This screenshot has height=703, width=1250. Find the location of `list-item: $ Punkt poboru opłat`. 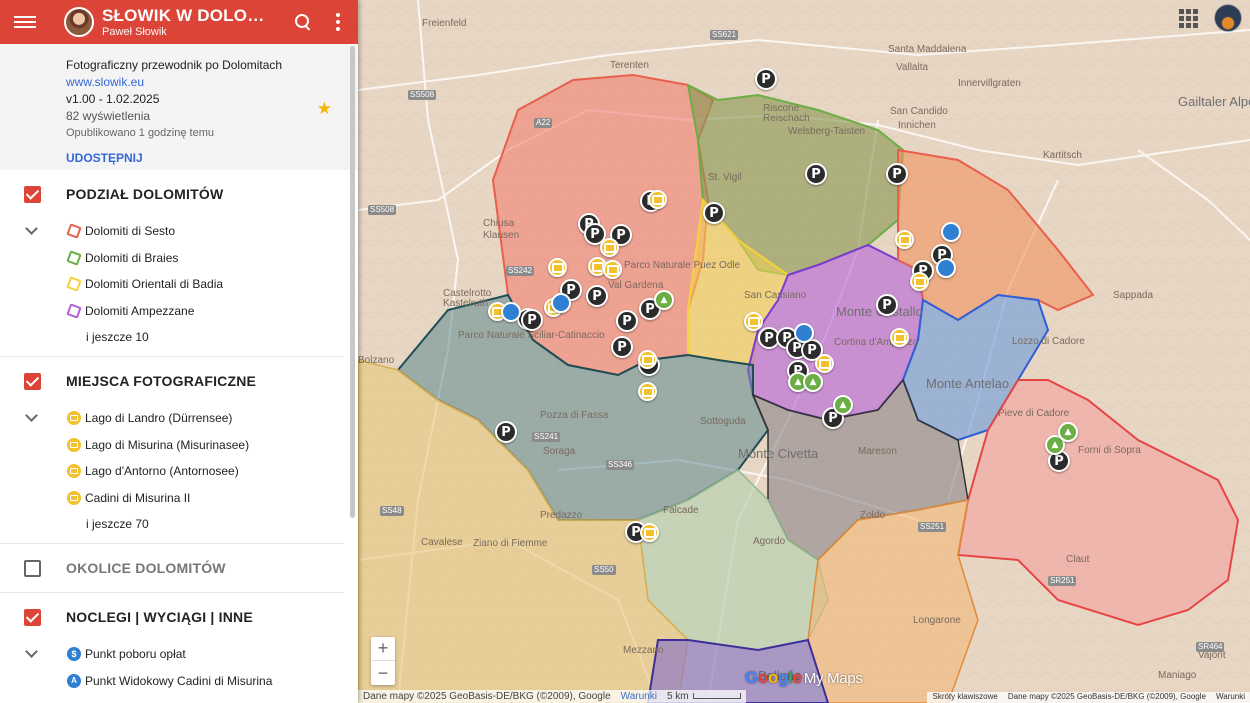

list-item: $ Punkt poboru opłat is located at coordinates (172, 654).